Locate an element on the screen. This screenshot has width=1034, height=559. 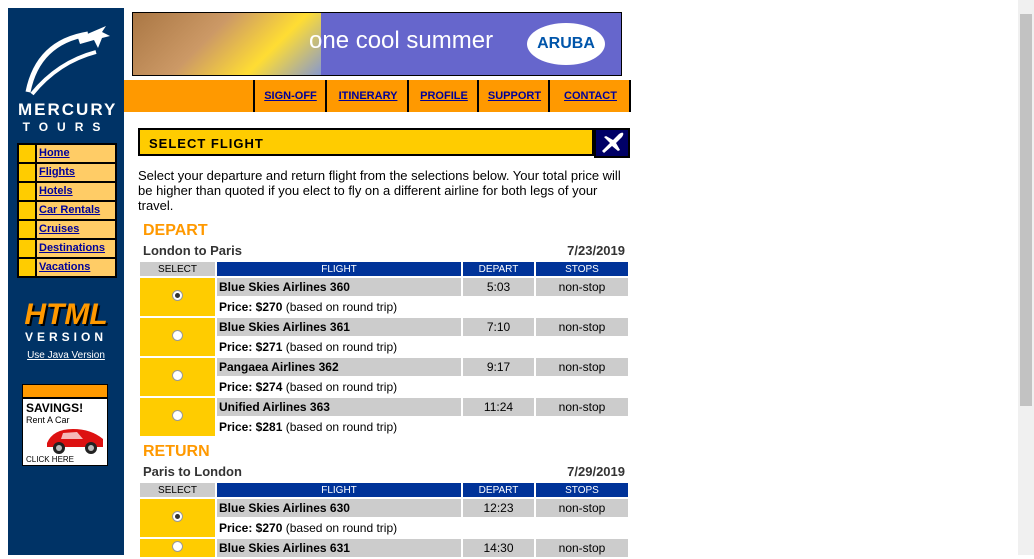
plane-logo-icon is located at coordinates (67, 61).